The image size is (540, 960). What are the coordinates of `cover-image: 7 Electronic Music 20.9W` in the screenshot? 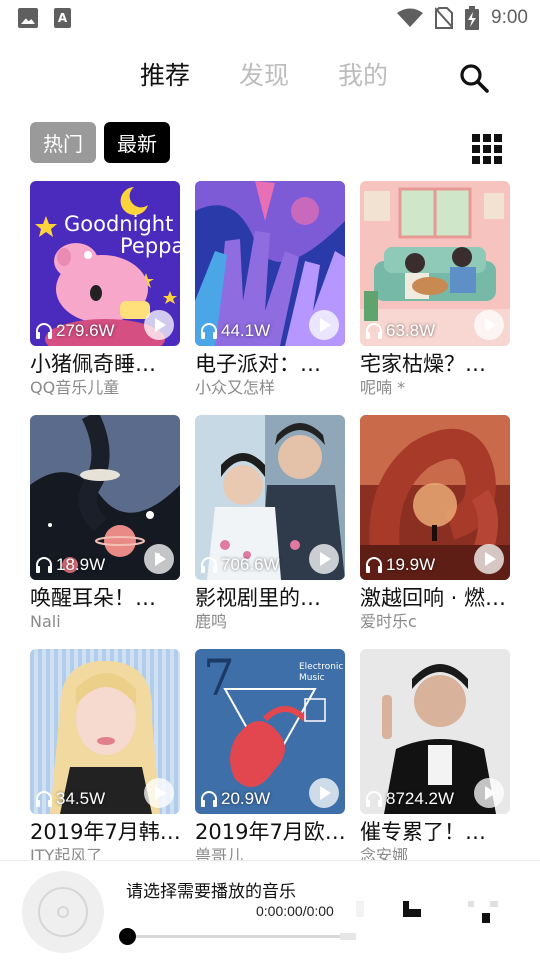 It's located at (270, 731).